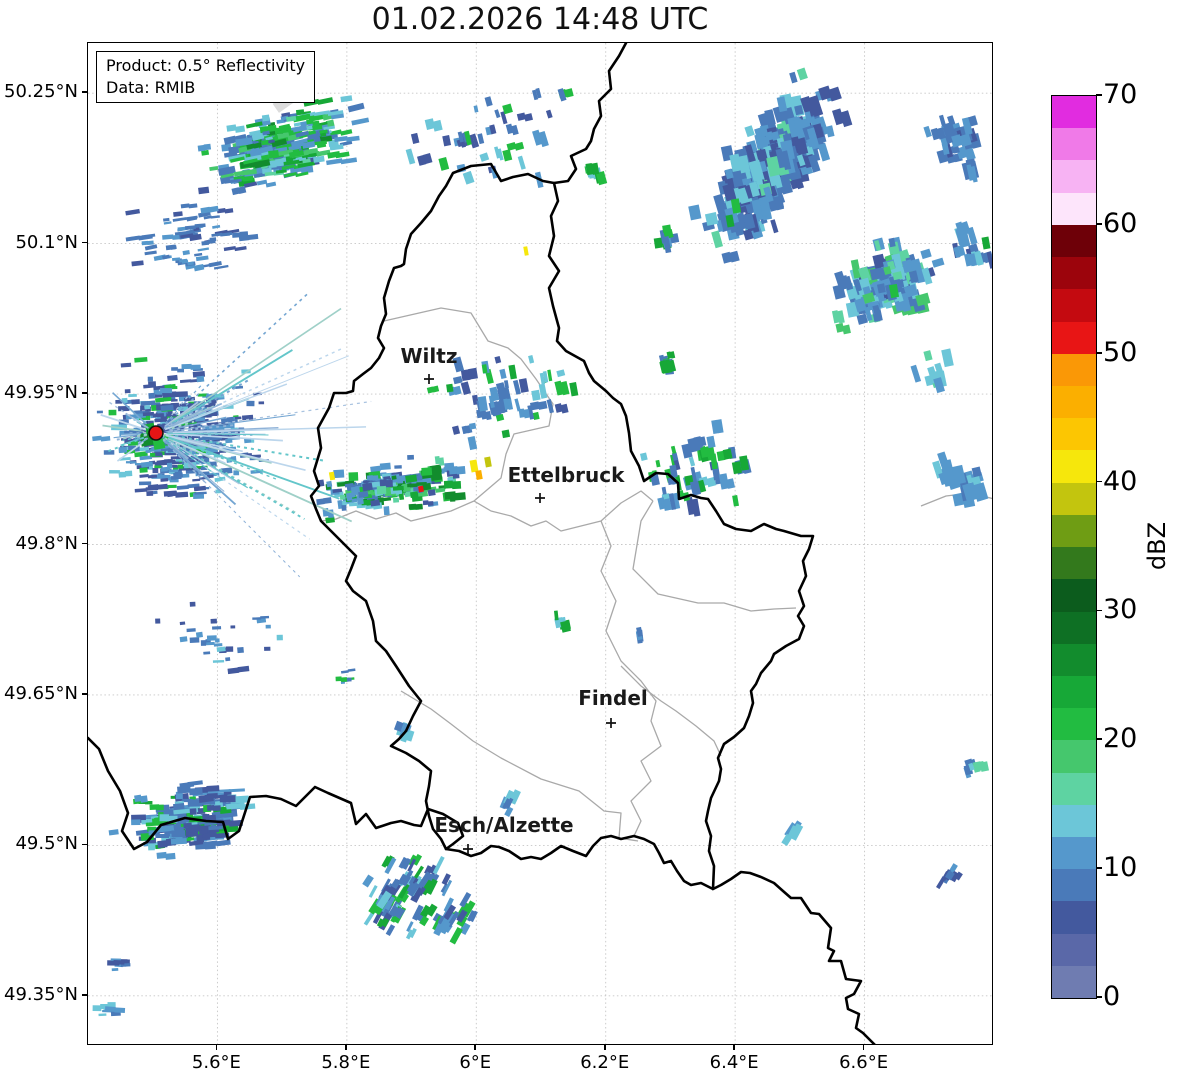 The width and height of the screenshot is (1184, 1081). What do you see at coordinates (1120, 94) in the screenshot?
I see `colorbar-tick-label: 70` at bounding box center [1120, 94].